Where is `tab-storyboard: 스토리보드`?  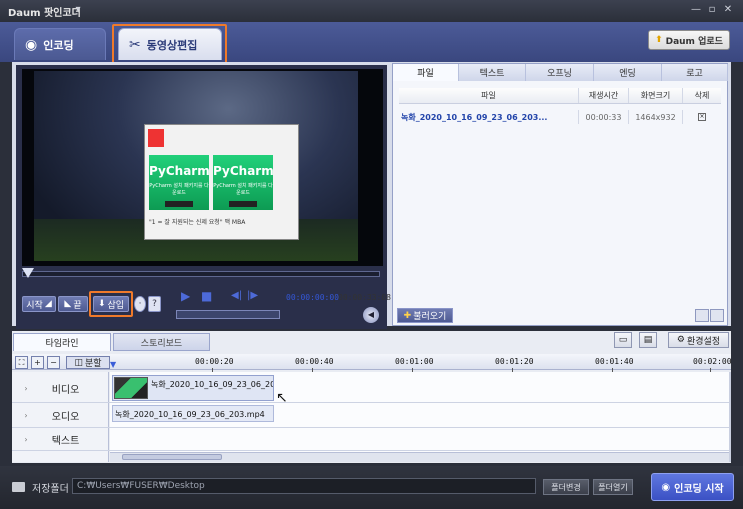 tab-storyboard: 스토리보드 is located at coordinates (161, 342).